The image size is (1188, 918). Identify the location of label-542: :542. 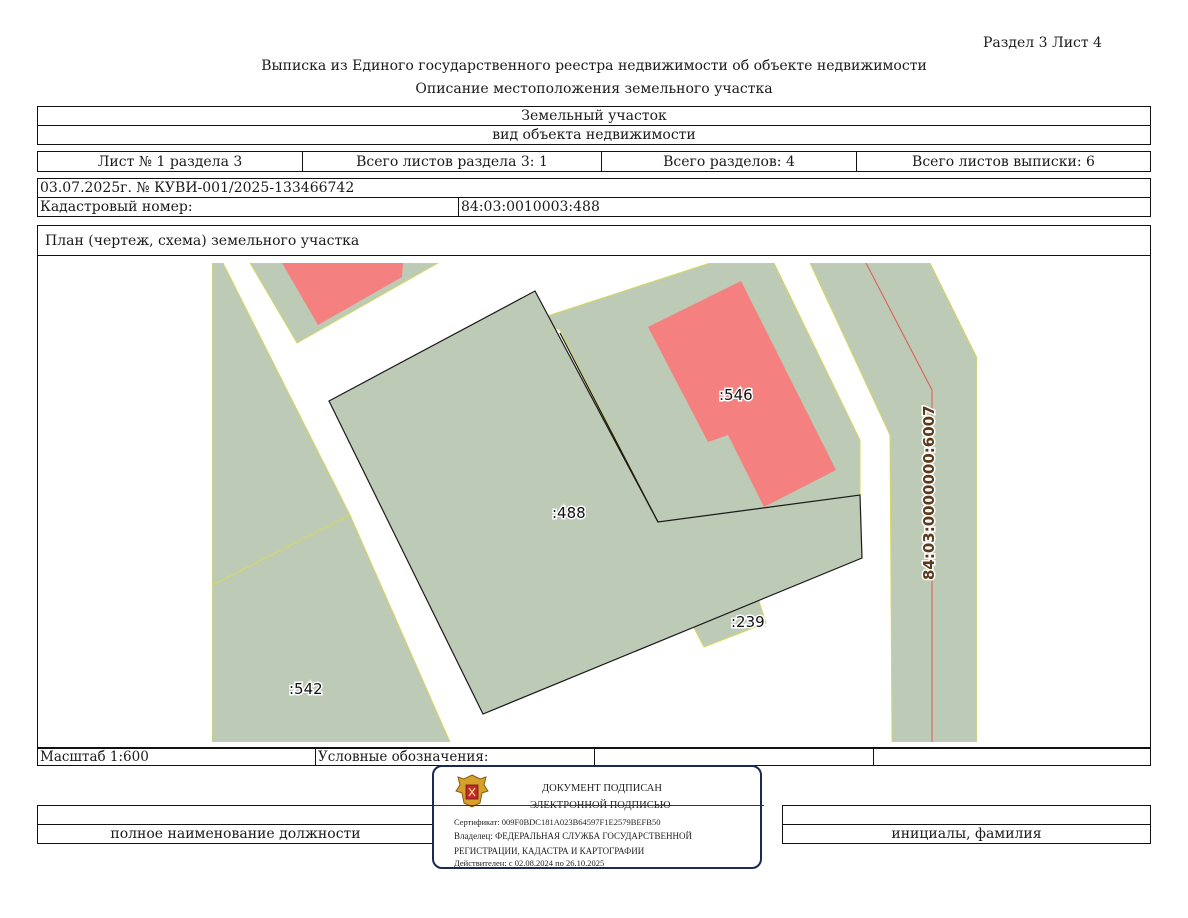
(306, 689).